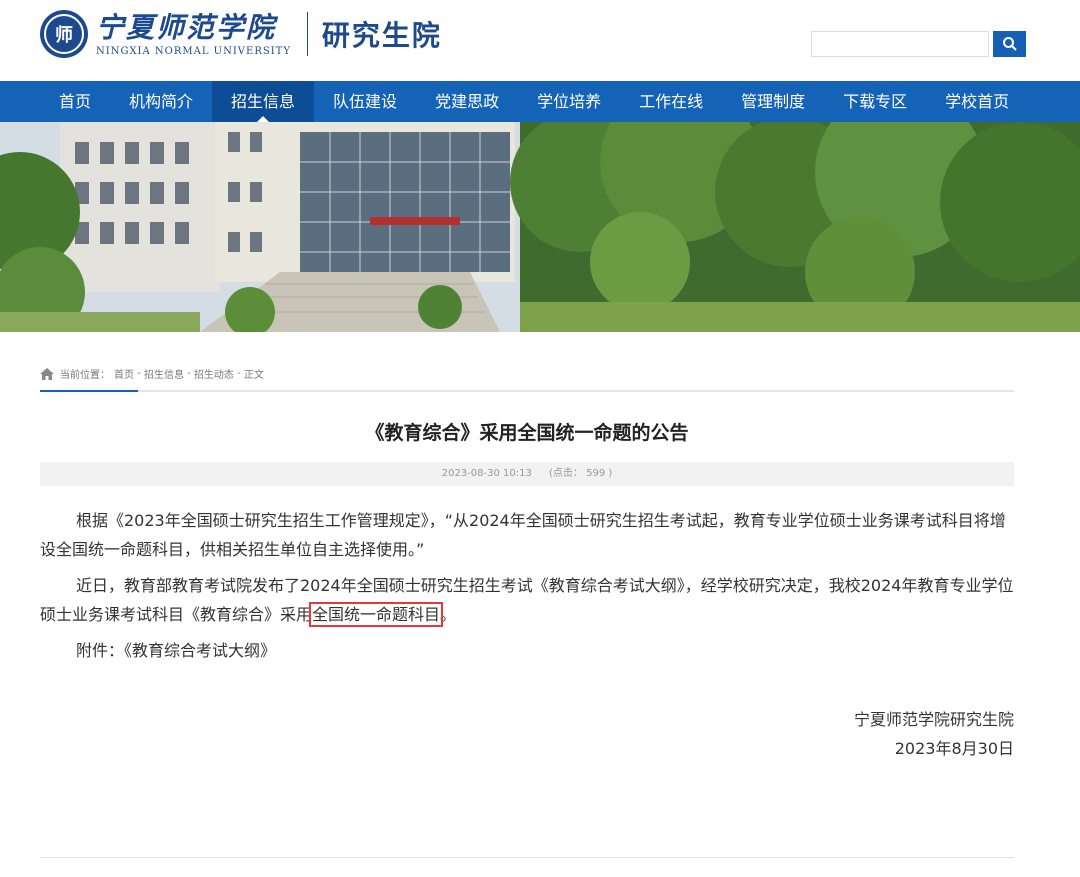  I want to click on breadcrumb-underline, so click(527, 391).